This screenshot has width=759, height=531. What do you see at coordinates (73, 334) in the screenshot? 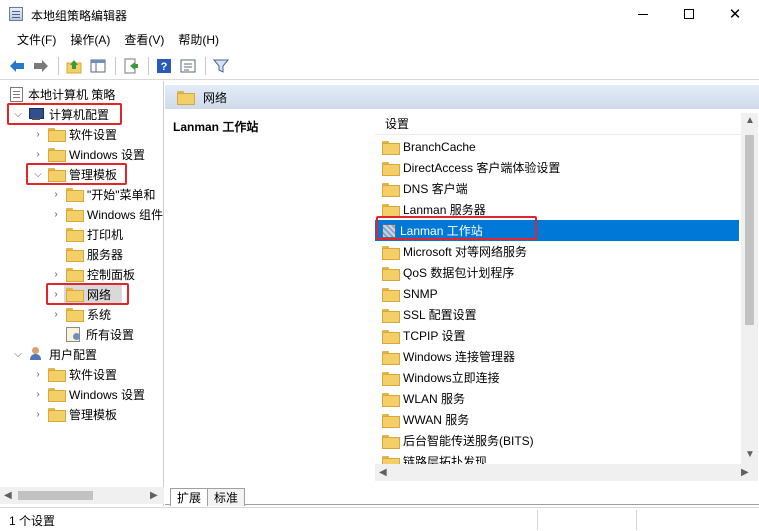
I see `all-settings-icon` at bounding box center [73, 334].